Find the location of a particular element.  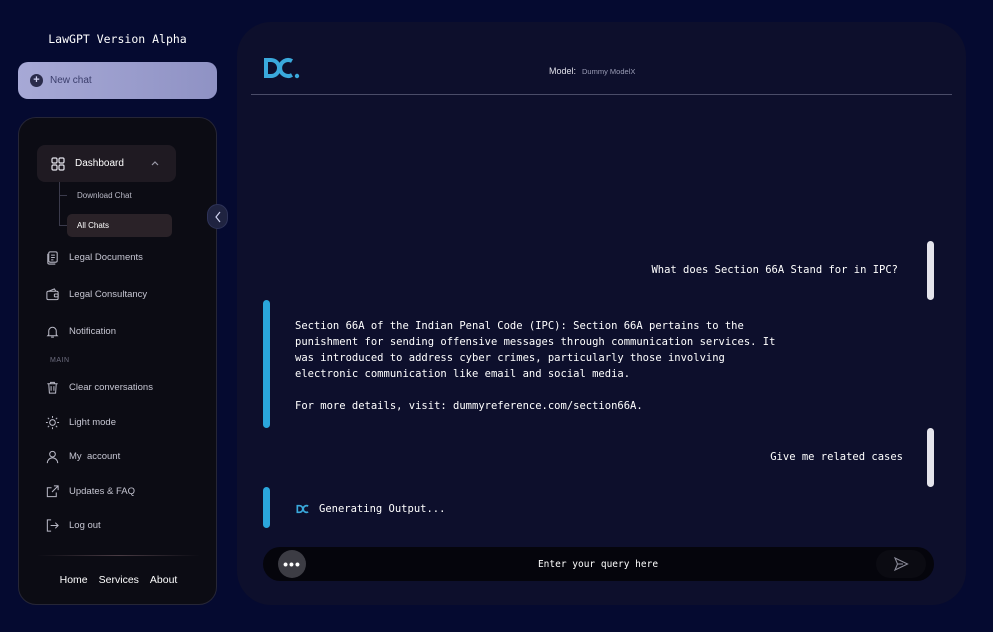

user-message: Give me related cases is located at coordinates (836, 457).